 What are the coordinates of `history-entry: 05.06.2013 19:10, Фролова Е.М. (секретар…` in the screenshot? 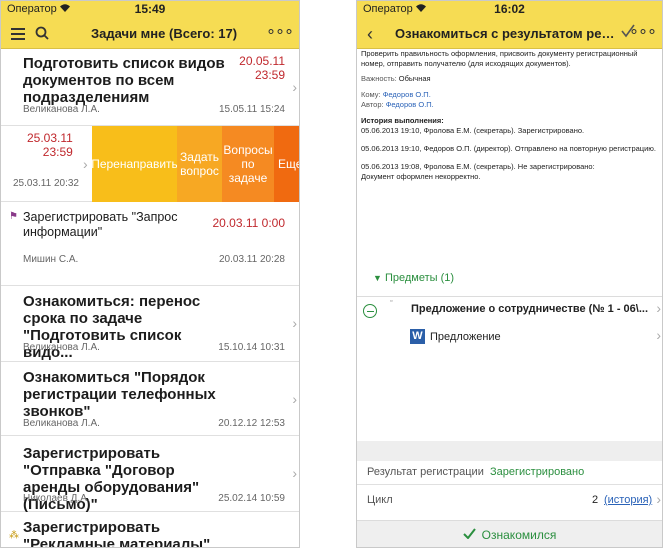 It's located at (473, 130).